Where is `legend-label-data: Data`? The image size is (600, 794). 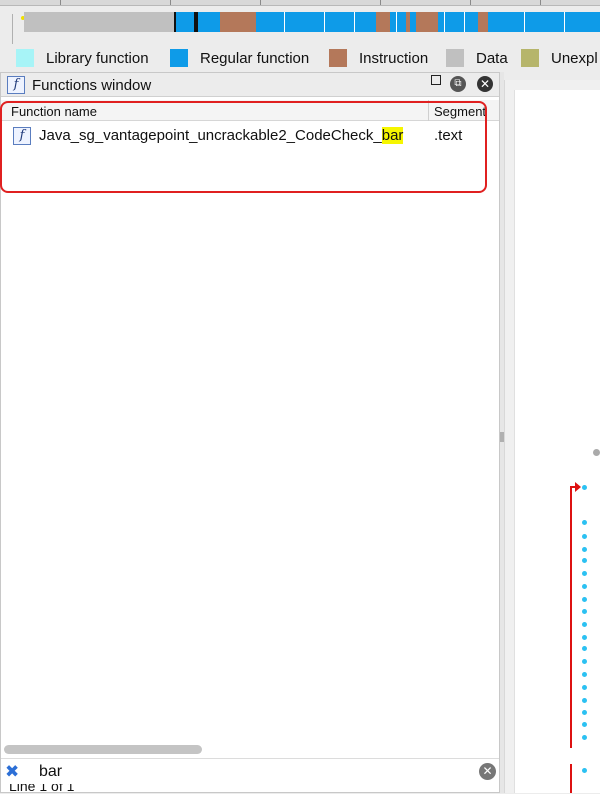
legend-label-data: Data is located at coordinates (492, 58).